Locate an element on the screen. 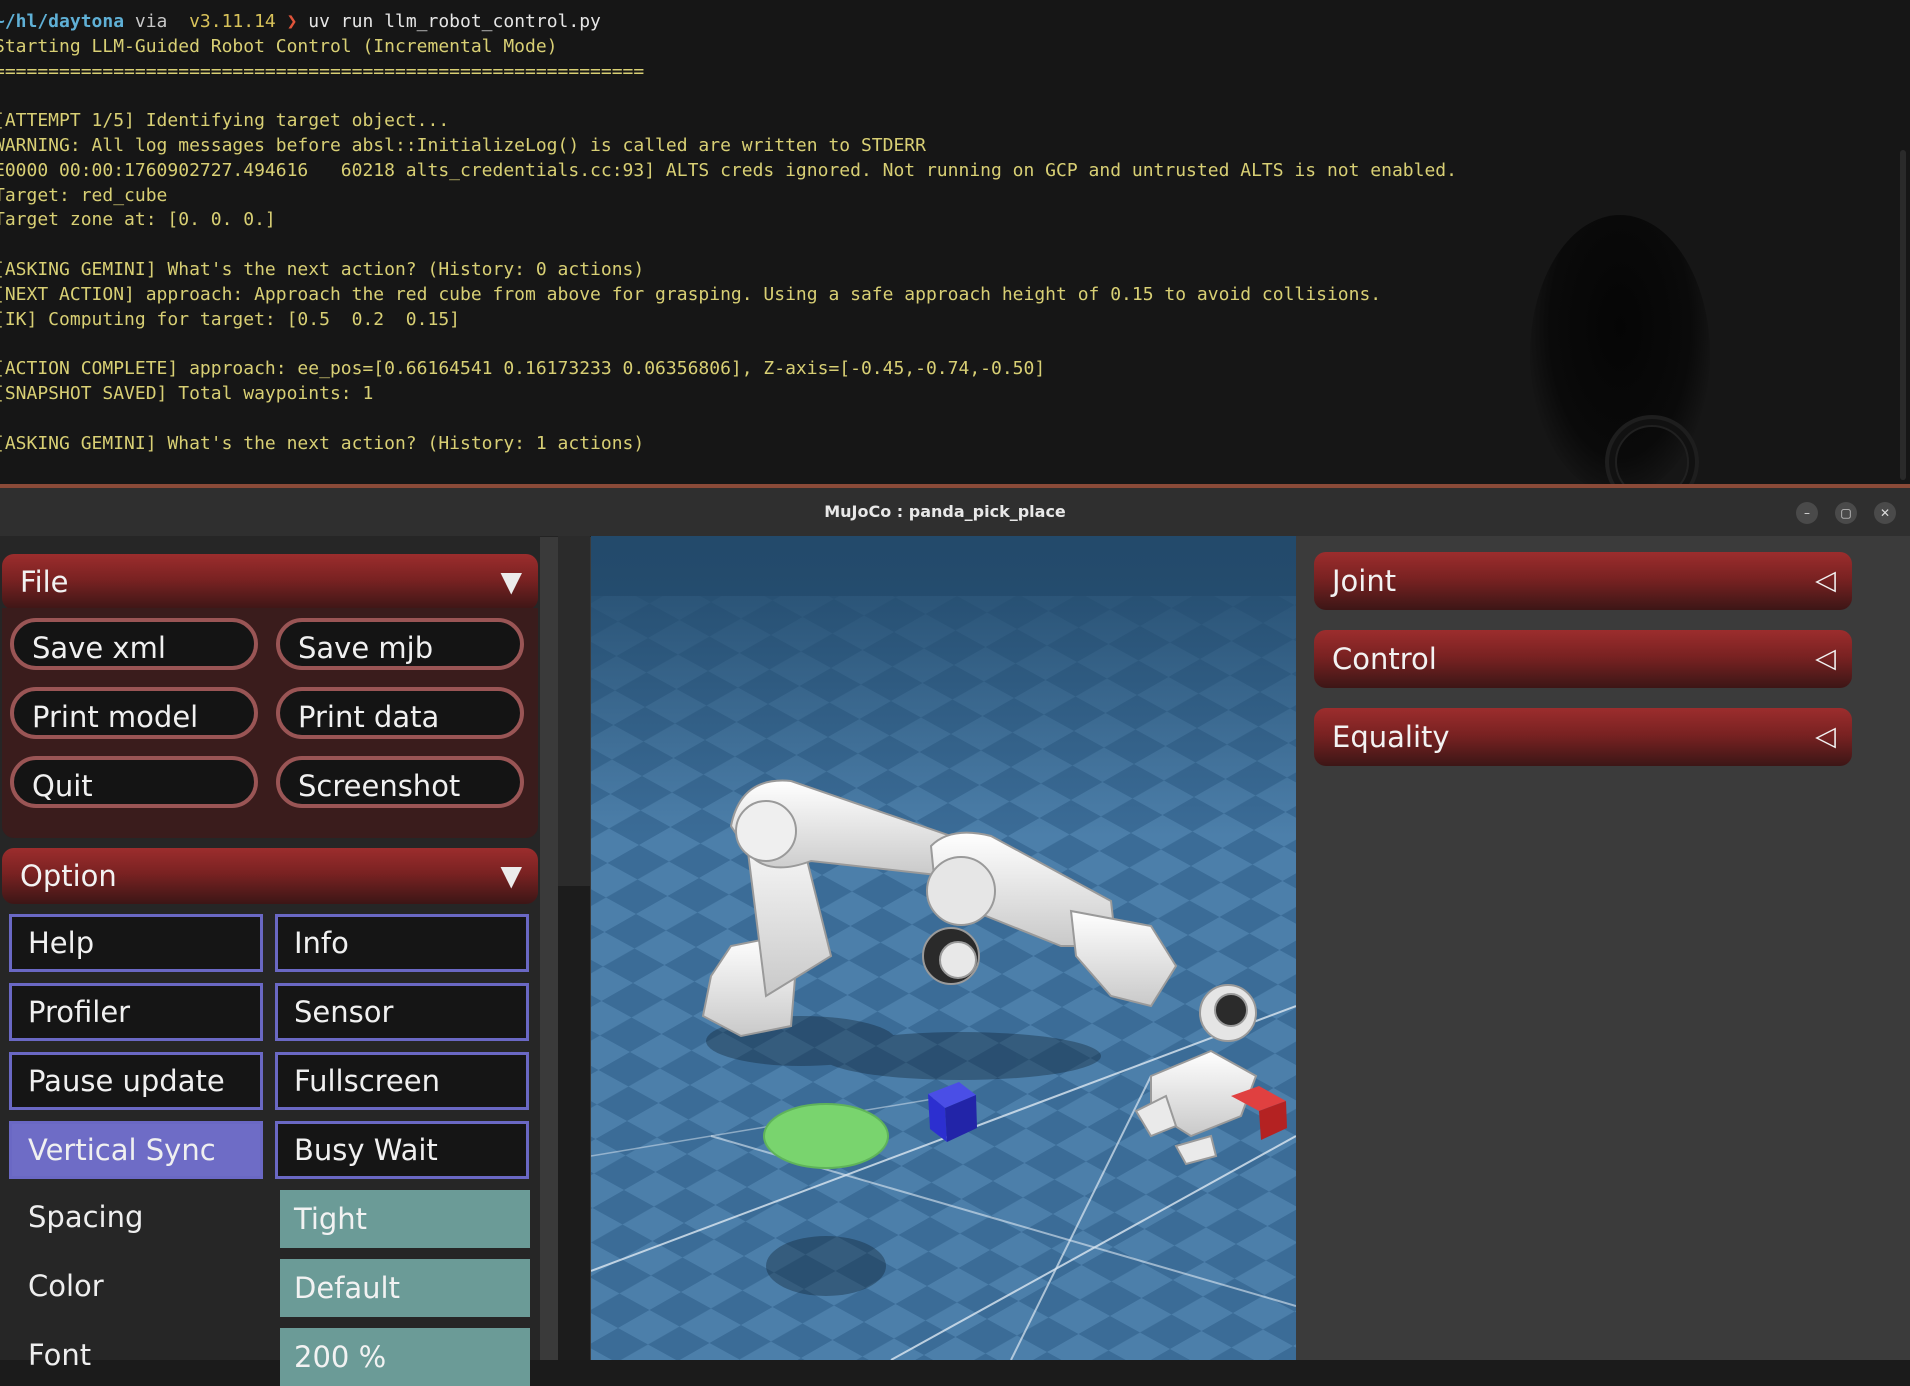 The image size is (1910, 1386). equality-section-title: Equality is located at coordinates (1391, 737).